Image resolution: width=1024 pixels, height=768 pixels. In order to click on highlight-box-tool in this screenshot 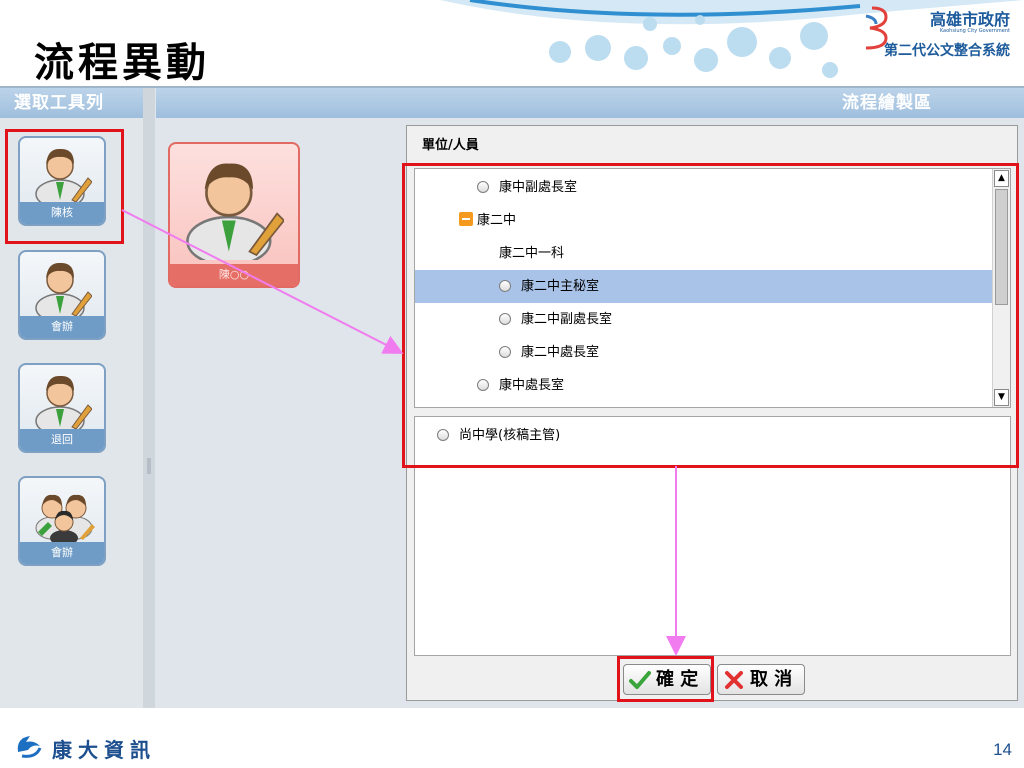, I will do `click(64, 186)`.